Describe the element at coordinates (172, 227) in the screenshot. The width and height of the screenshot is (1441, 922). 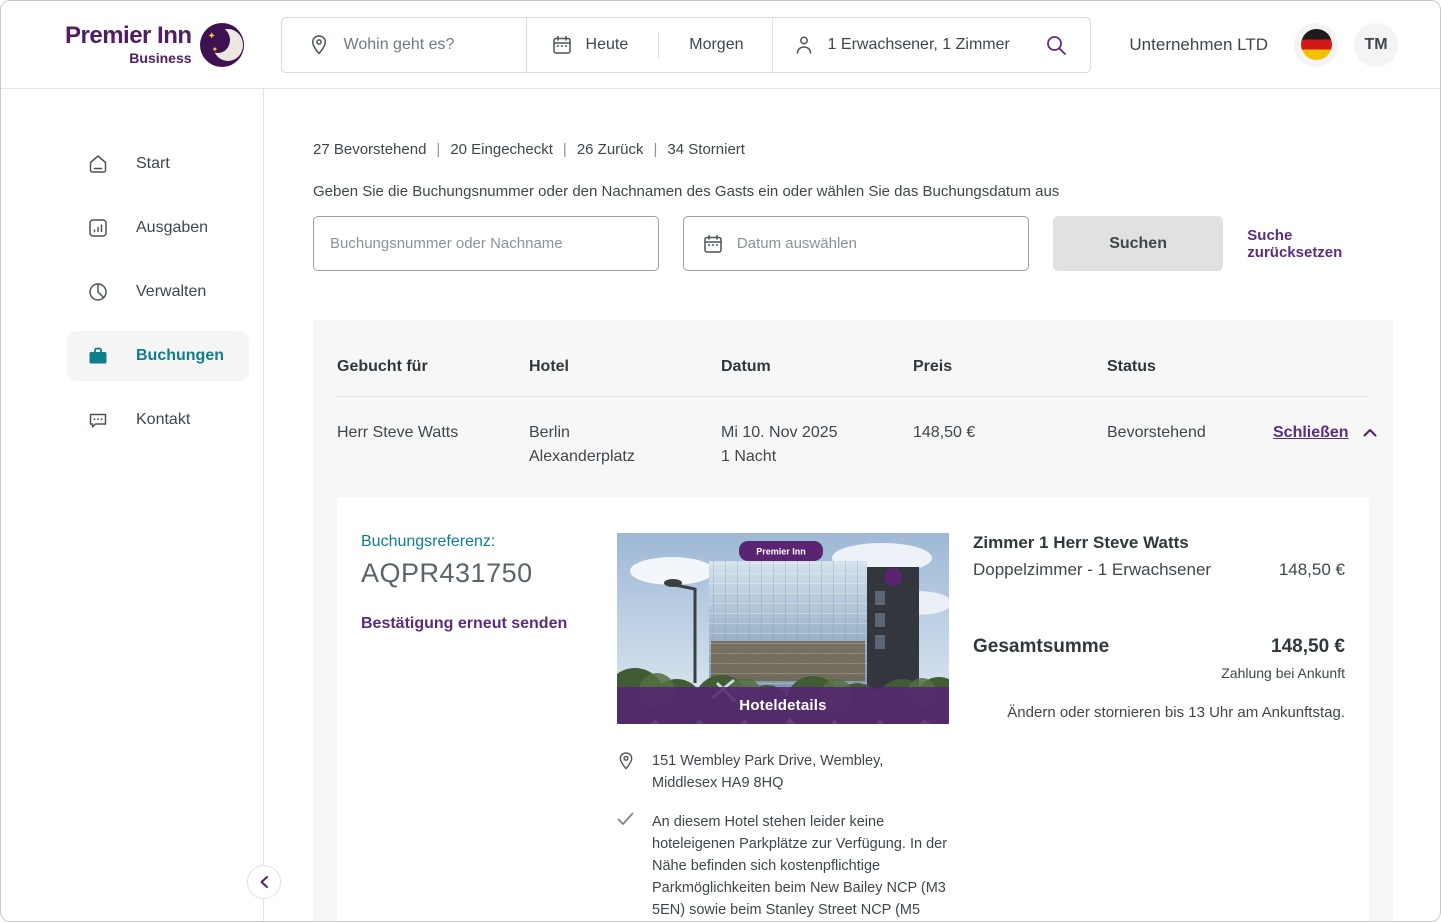
I see `sidebar-item-label: Ausgaben` at that location.